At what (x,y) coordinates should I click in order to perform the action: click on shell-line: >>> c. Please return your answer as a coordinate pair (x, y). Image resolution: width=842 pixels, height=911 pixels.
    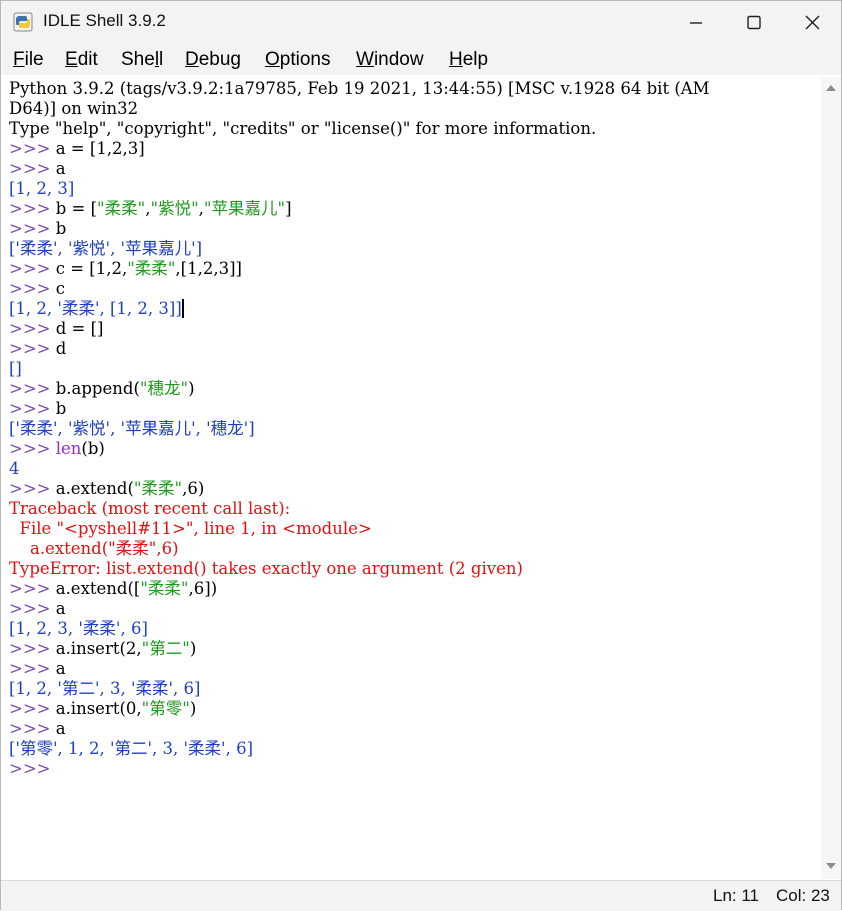
    Looking at the image, I should click on (37, 288).